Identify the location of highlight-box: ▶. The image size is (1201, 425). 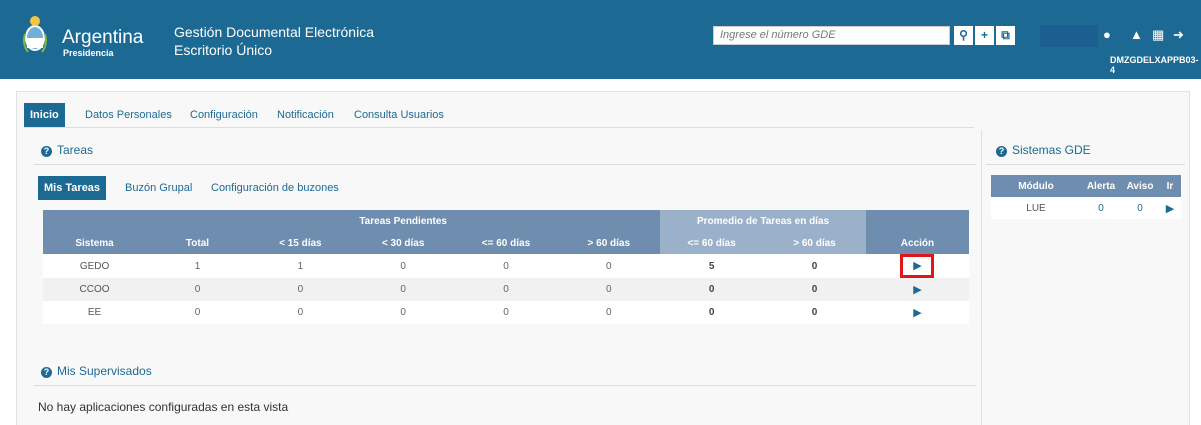
(917, 266).